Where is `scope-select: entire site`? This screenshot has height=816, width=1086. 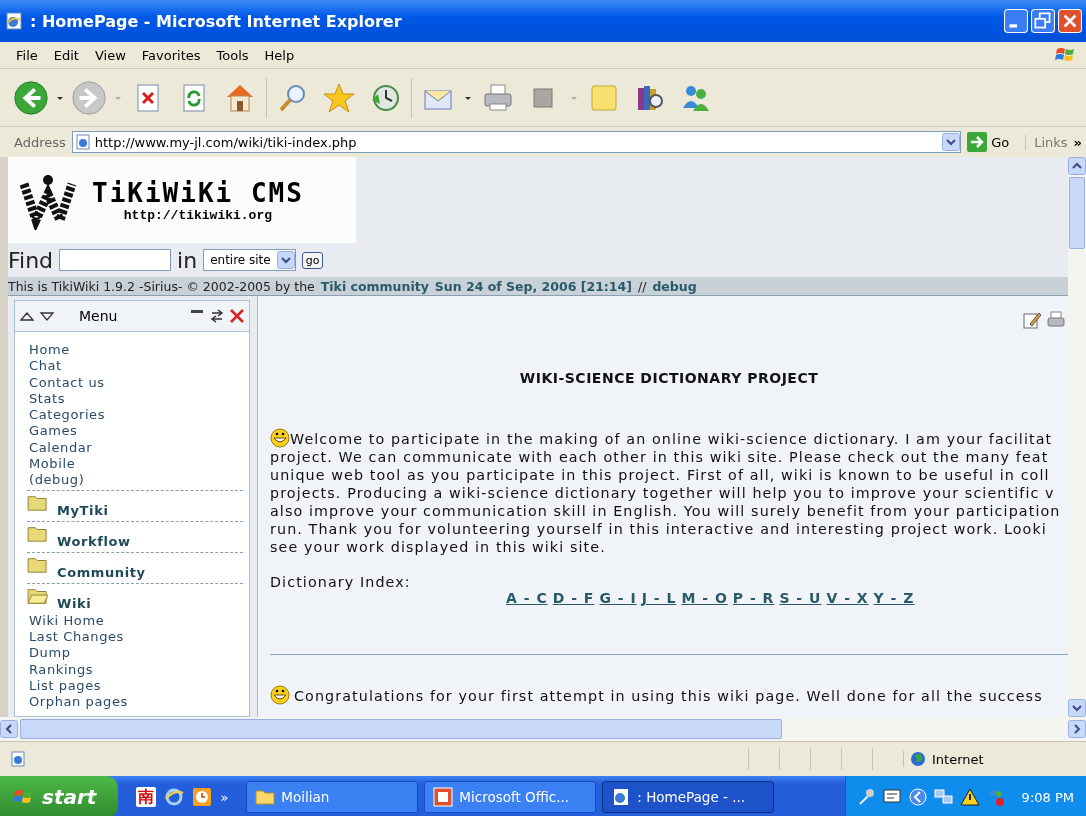
scope-select: entire site is located at coordinates (249, 260).